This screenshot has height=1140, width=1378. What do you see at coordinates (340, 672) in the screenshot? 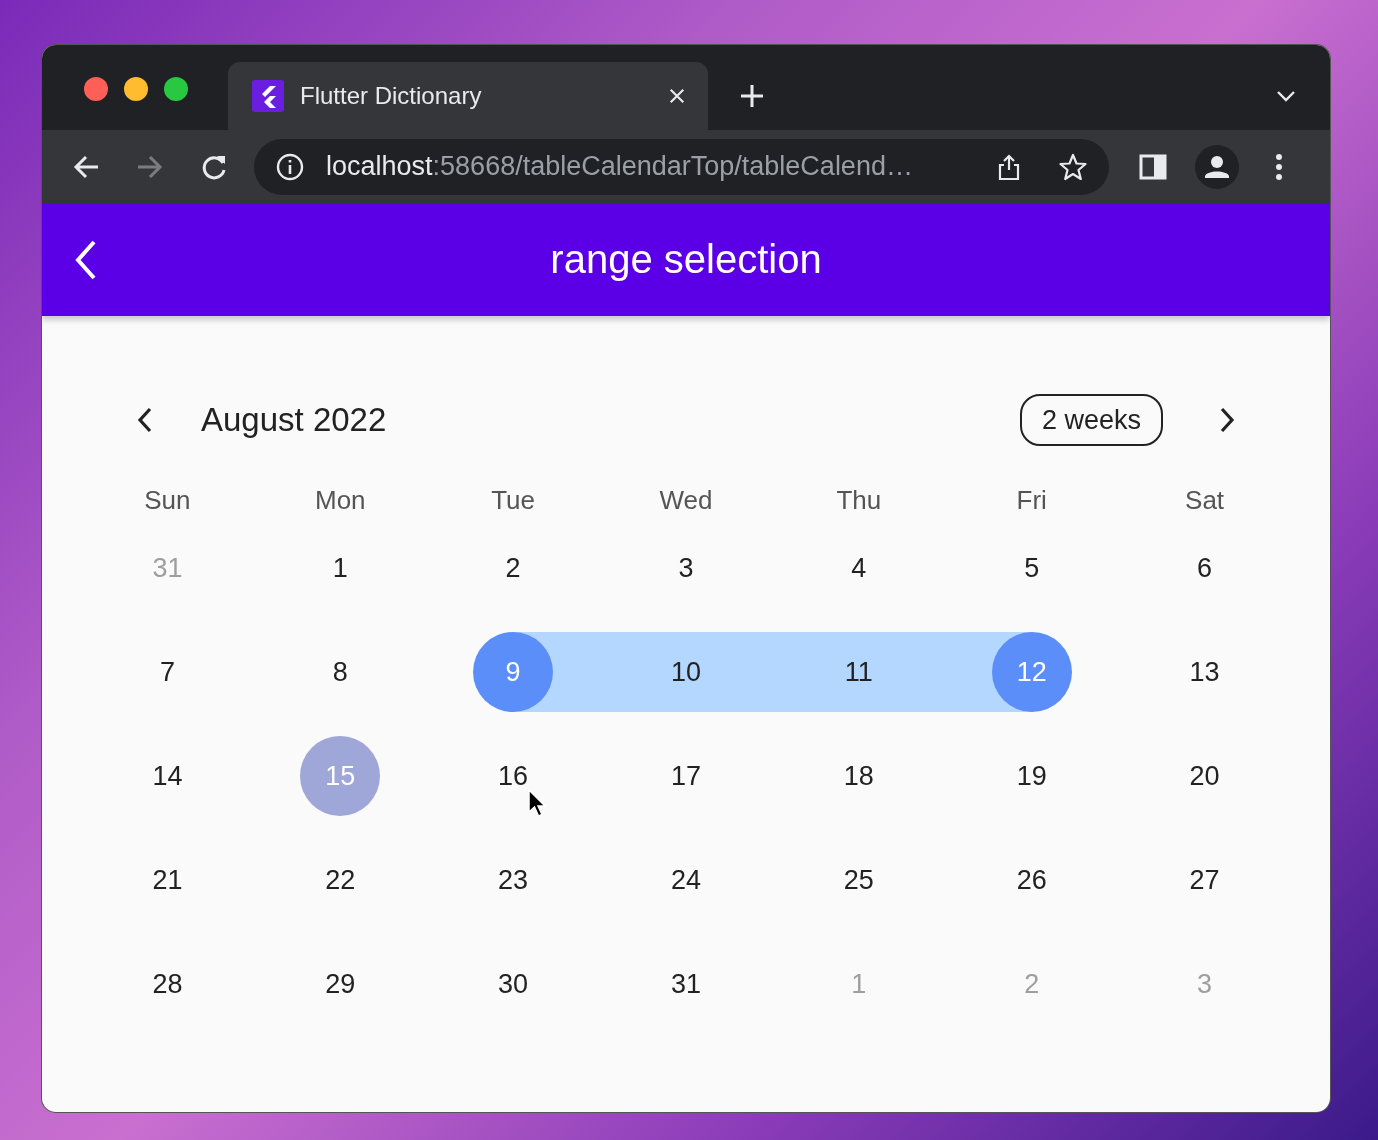
I see `calendar-day: 8` at bounding box center [340, 672].